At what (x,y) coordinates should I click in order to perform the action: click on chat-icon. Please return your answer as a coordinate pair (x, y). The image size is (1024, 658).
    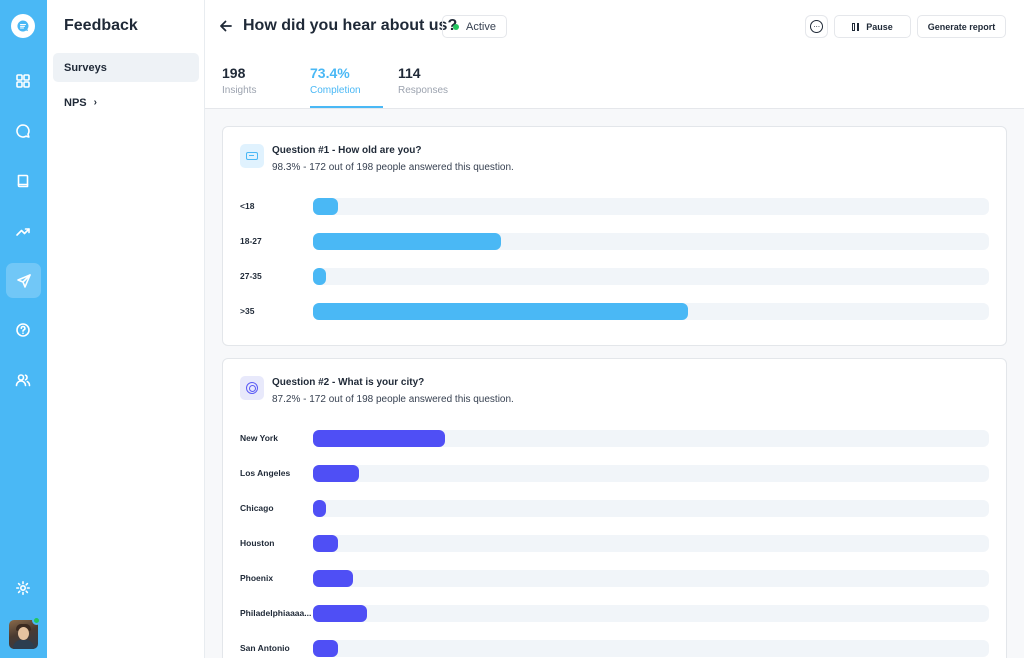
    Looking at the image, I should click on (23, 131).